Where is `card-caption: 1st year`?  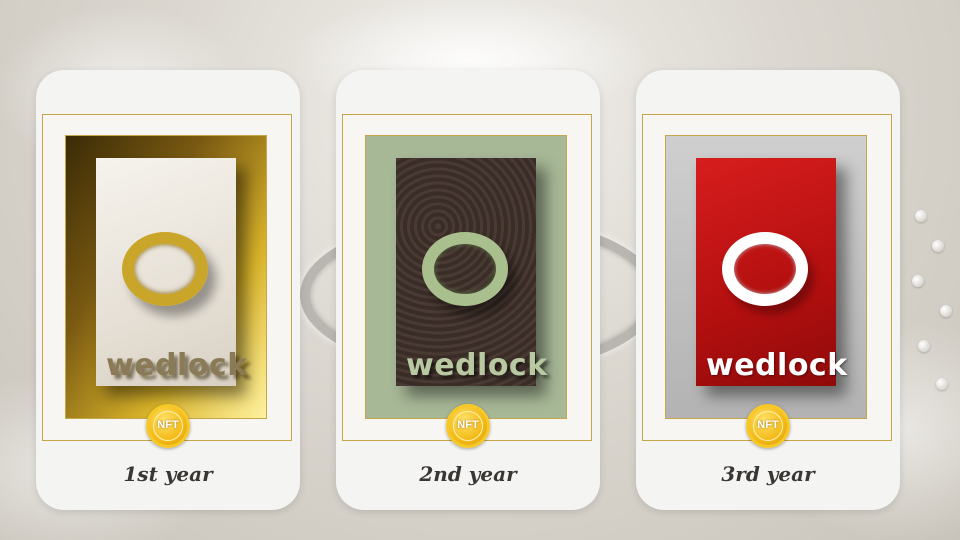 card-caption: 1st year is located at coordinates (168, 474).